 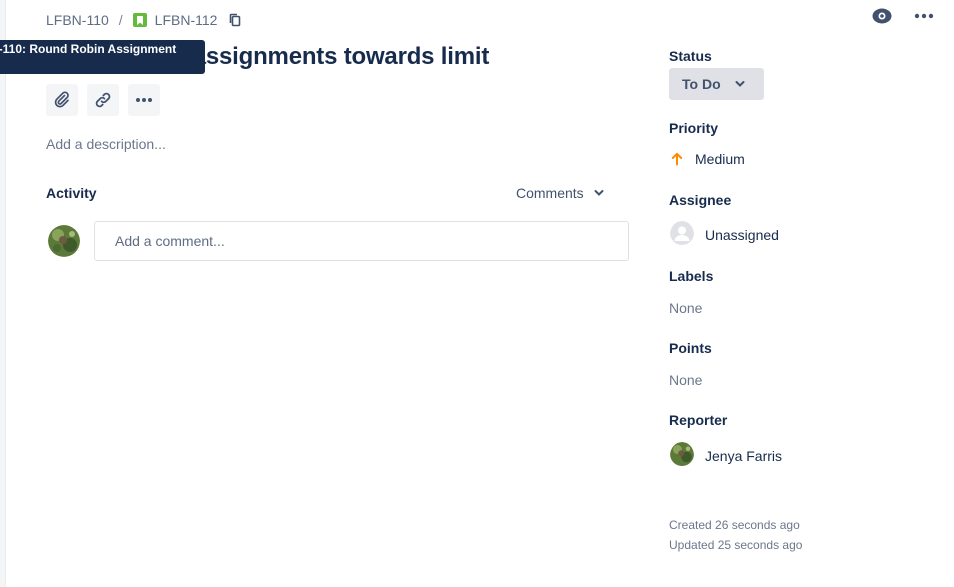 What do you see at coordinates (691, 276) in the screenshot?
I see `labels-label: Labels` at bounding box center [691, 276].